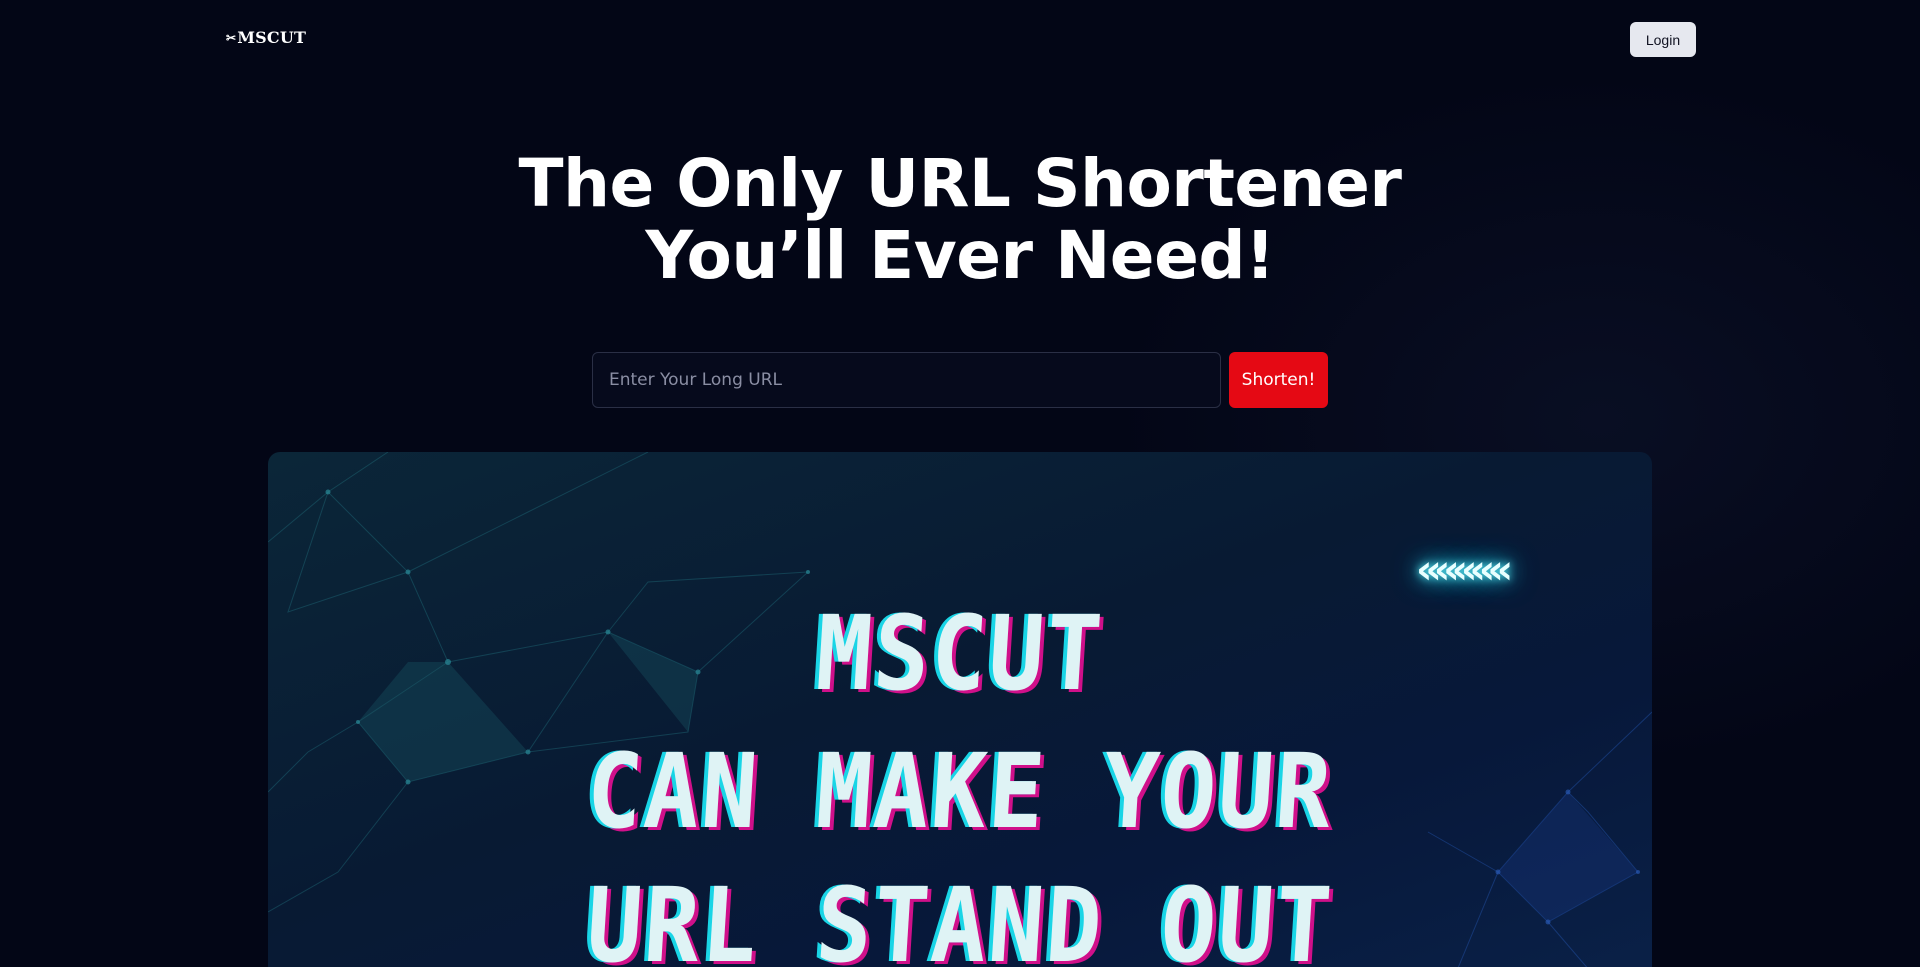  What do you see at coordinates (960, 183) in the screenshot?
I see `hero-title-line-1: The Only URL Shortener` at bounding box center [960, 183].